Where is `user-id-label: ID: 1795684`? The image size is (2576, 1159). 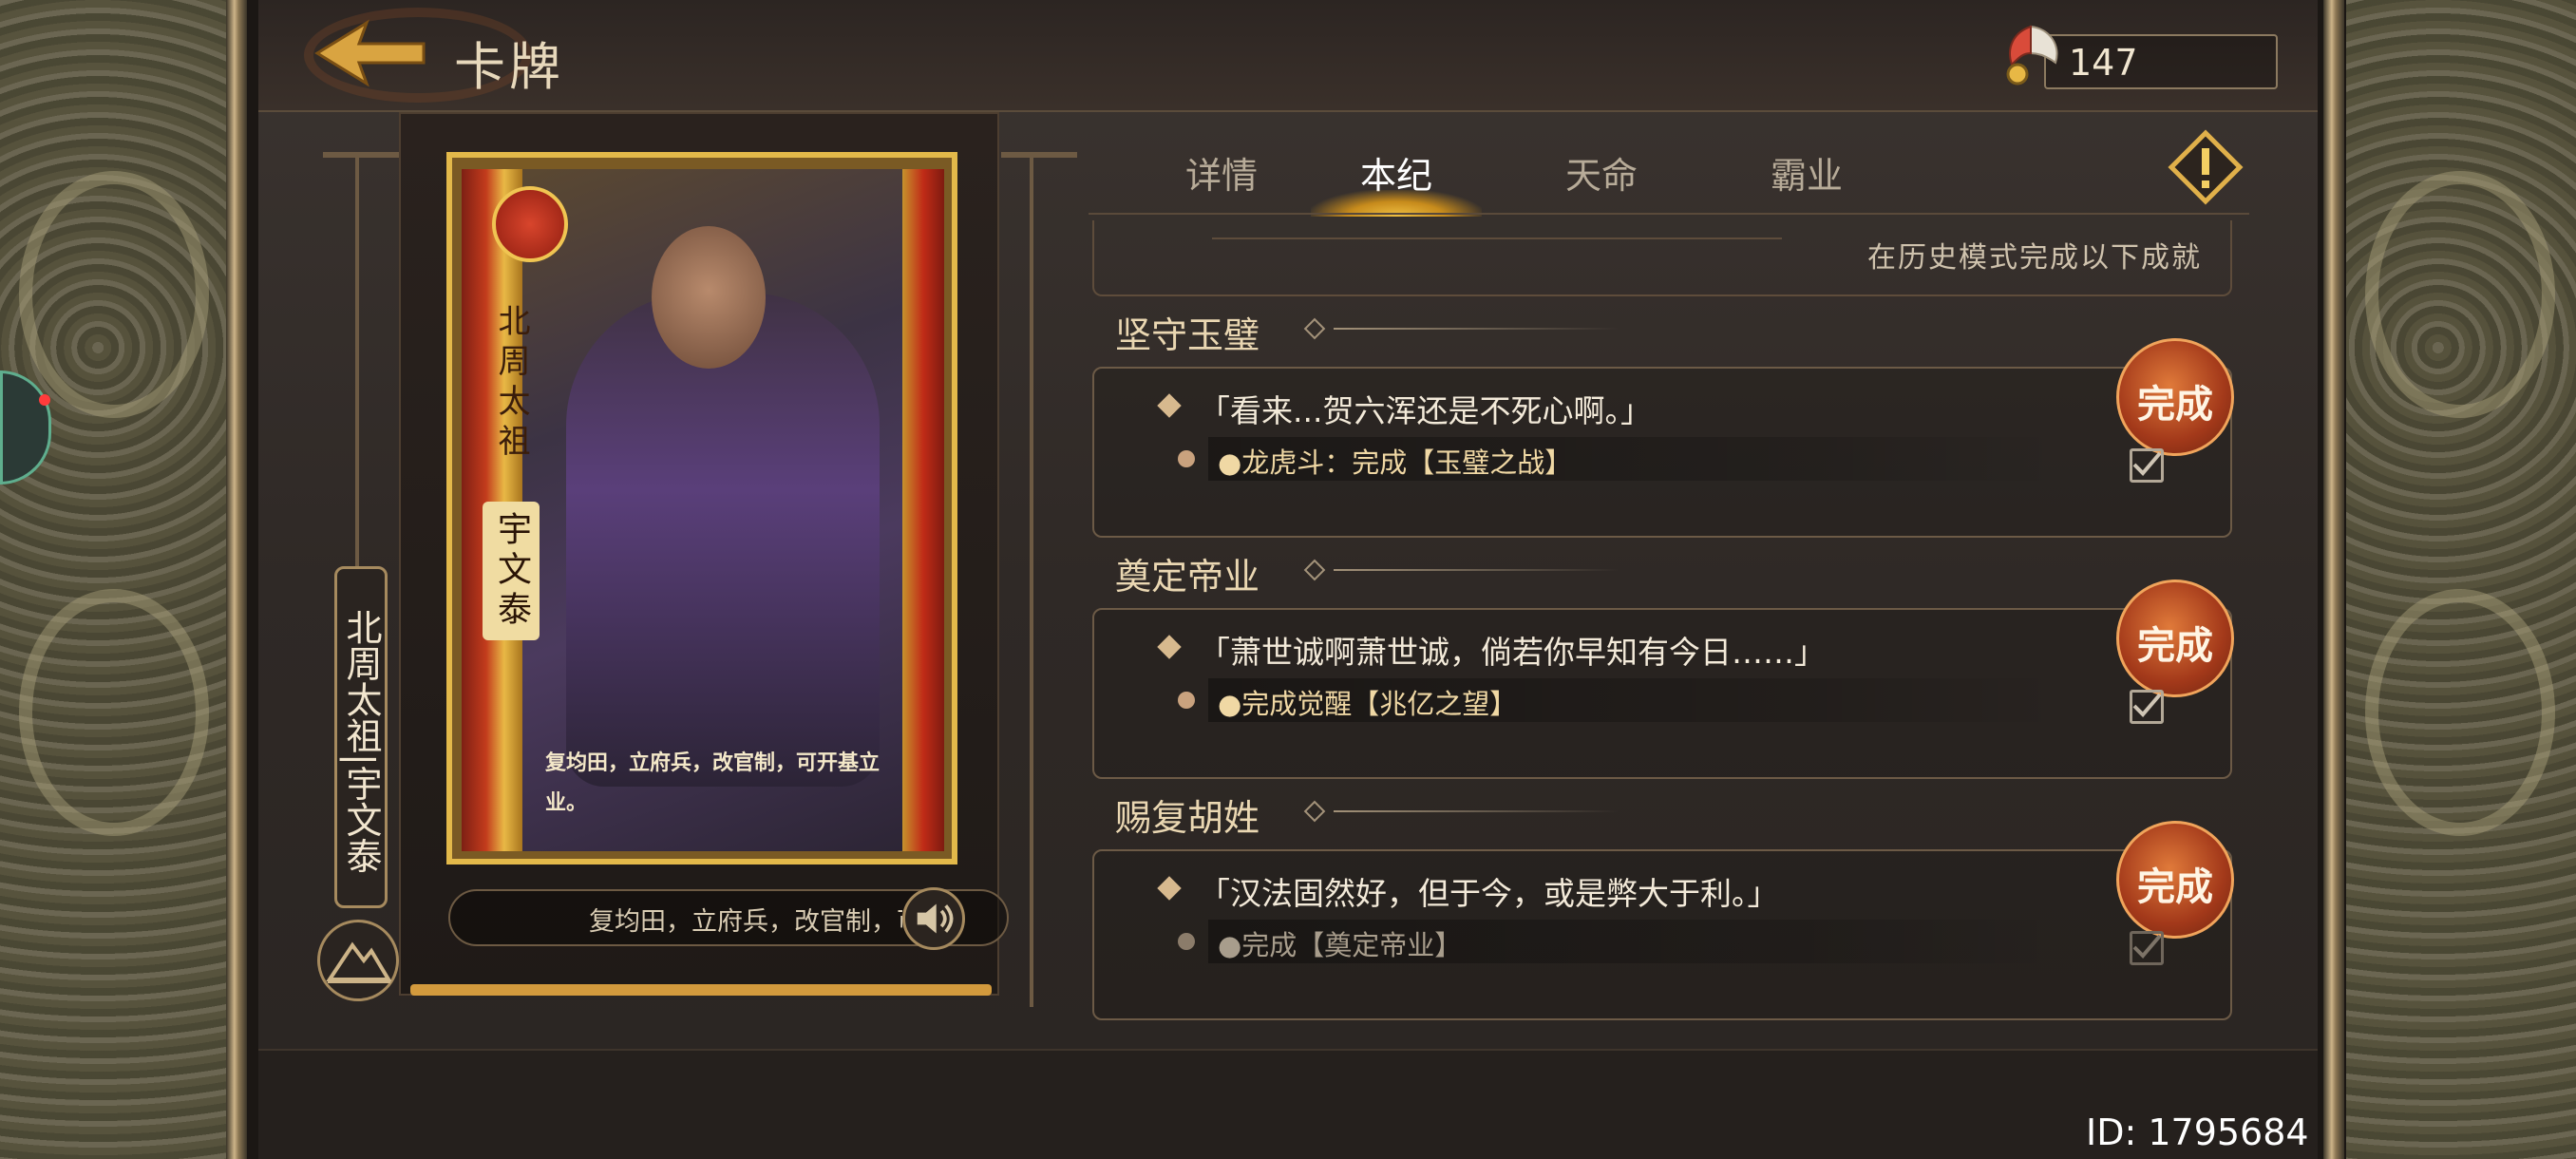
user-id-label: ID: 1795684 is located at coordinates (2197, 1132).